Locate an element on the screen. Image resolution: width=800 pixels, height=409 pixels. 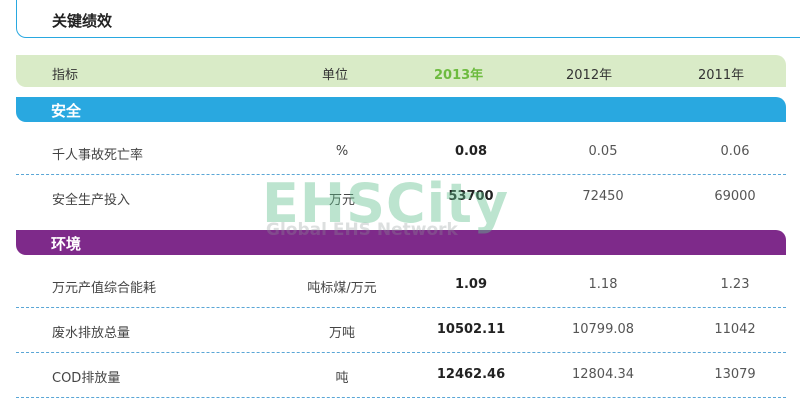
row-unit: 万元 is located at coordinates (341, 200).